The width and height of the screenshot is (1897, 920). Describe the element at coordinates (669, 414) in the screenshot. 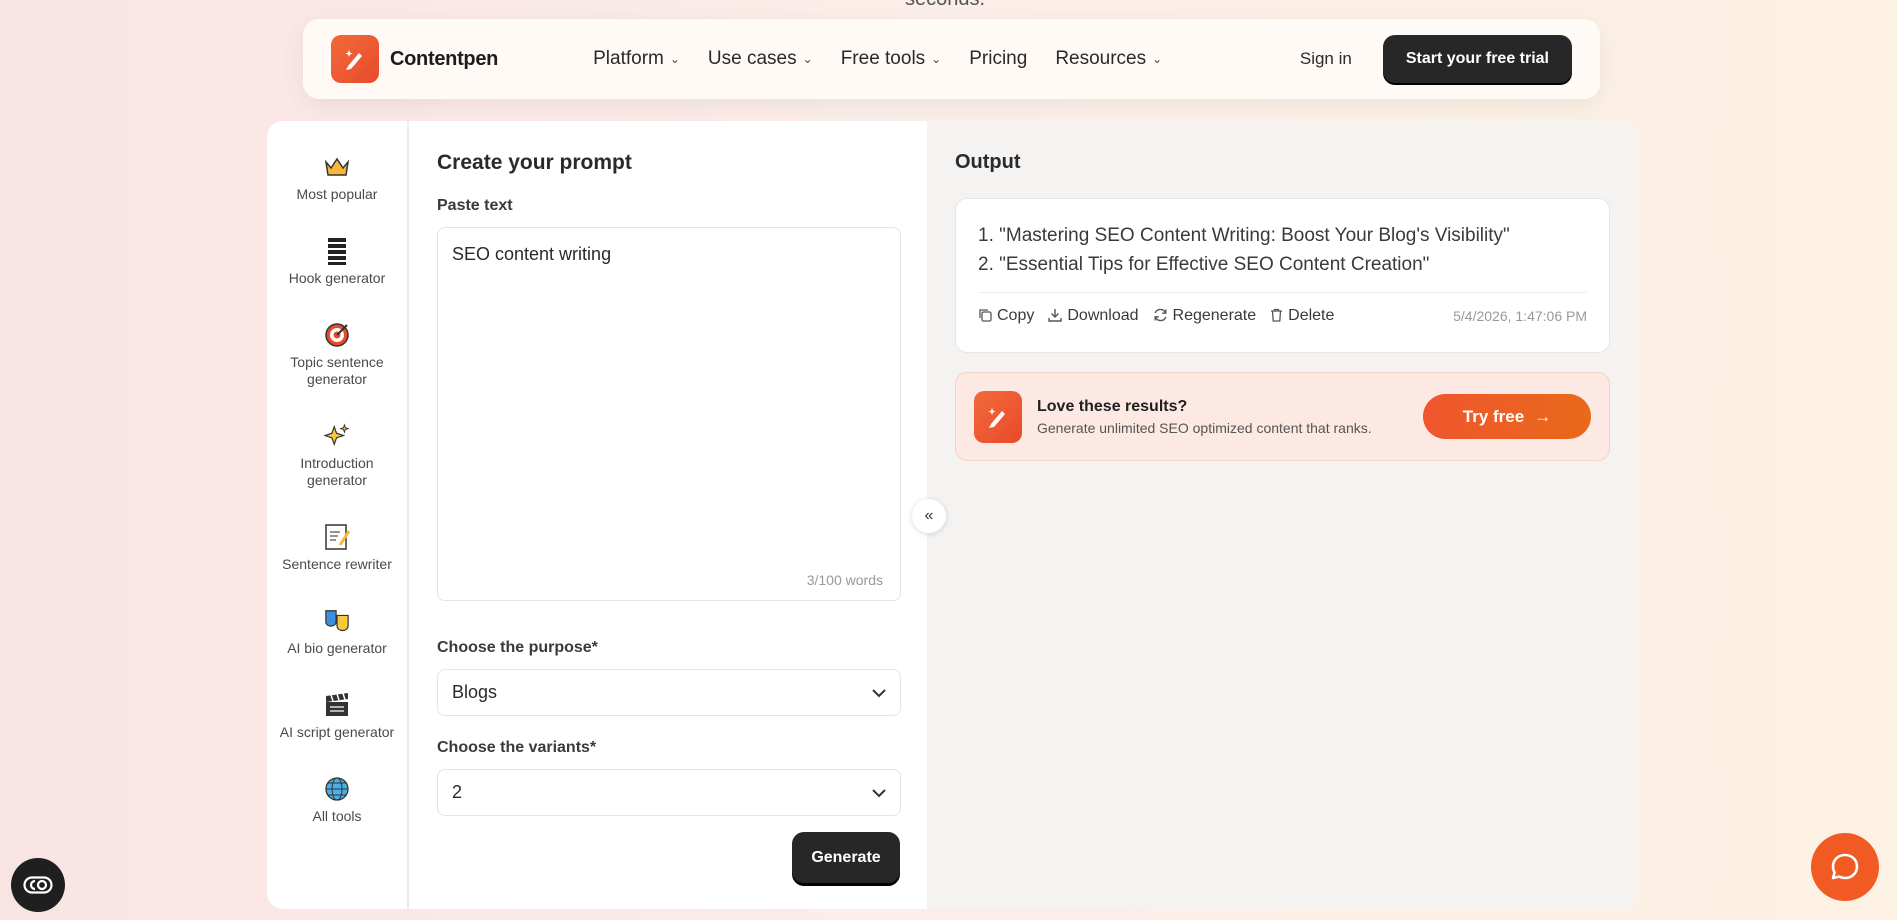

I see `paste-text-input: SEO content writing 3/100 words` at that location.